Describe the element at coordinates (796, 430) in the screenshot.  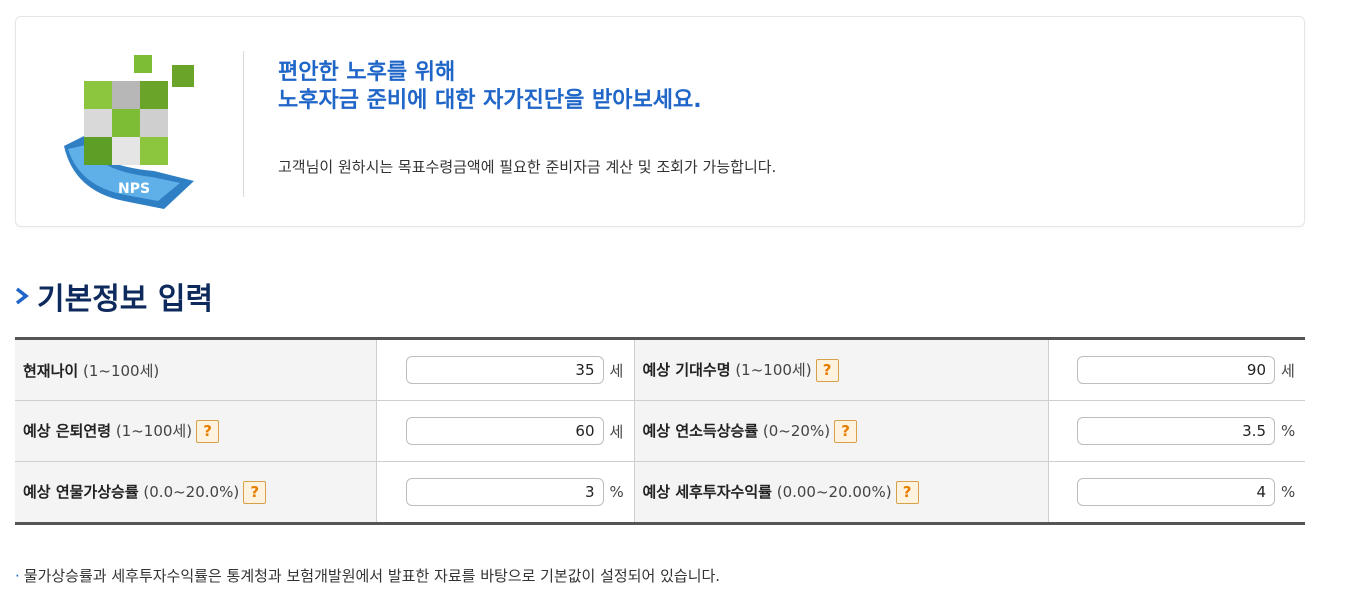
I see `field-range: (0~20%)` at that location.